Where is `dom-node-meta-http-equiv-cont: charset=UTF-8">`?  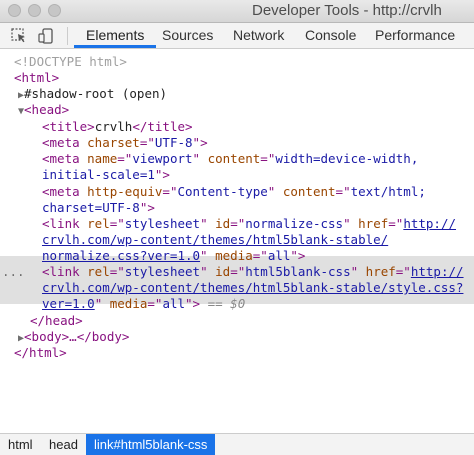
dom-node-meta-http-equiv-cont: charset=UTF-8"> is located at coordinates (98, 207).